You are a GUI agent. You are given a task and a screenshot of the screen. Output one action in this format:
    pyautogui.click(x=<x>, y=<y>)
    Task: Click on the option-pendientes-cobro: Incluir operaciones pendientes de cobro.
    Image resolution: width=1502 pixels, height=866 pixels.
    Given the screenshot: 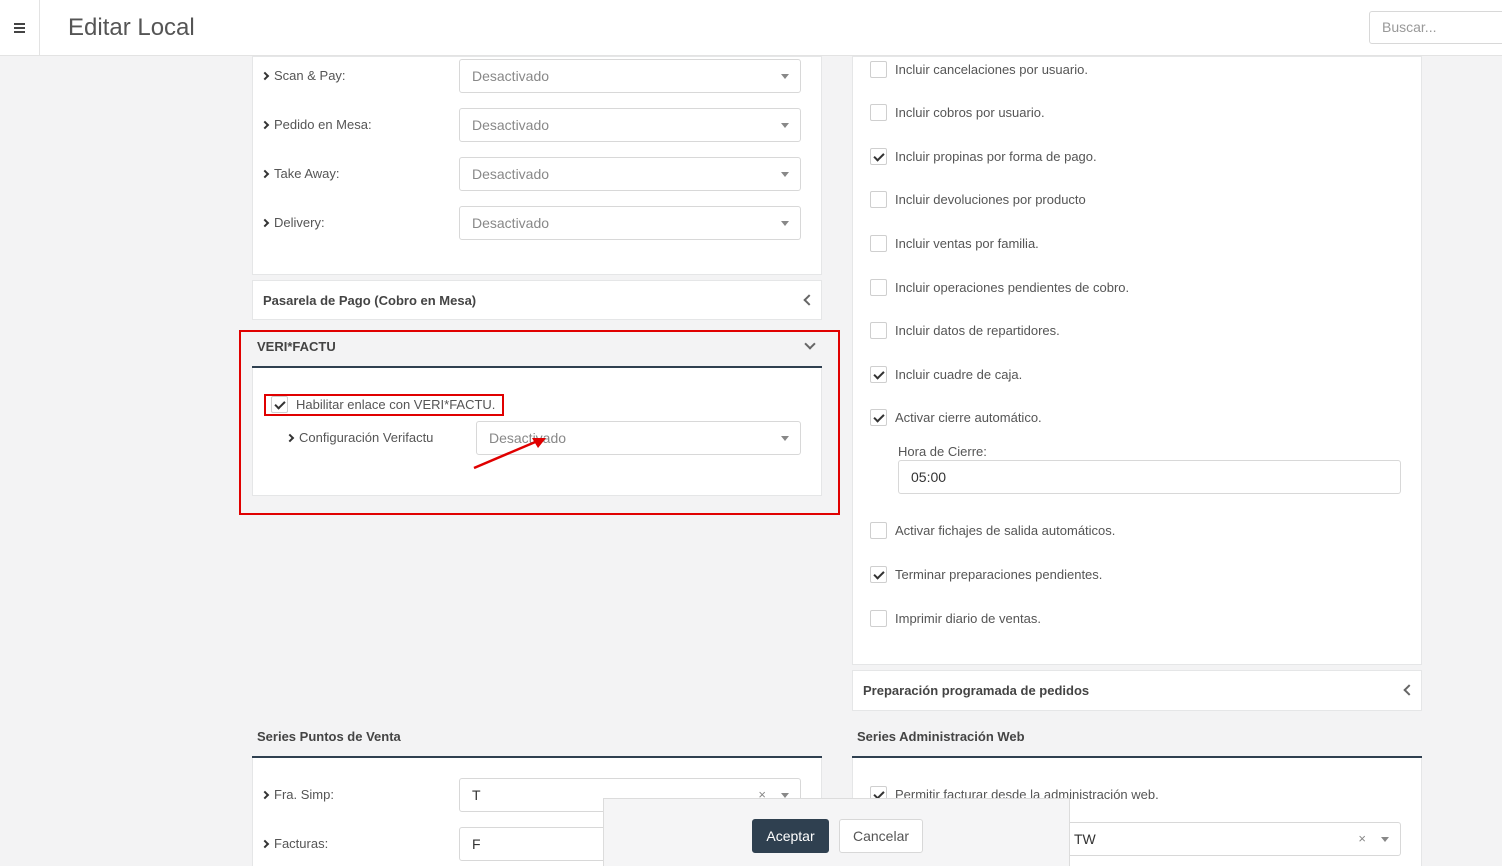 What is the action you would take?
    pyautogui.click(x=999, y=287)
    